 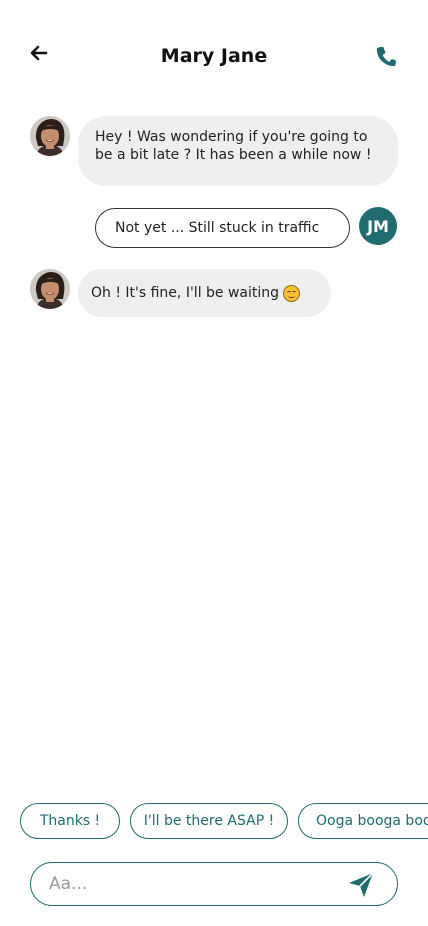 I want to click on phone-icon, so click(x=386, y=56).